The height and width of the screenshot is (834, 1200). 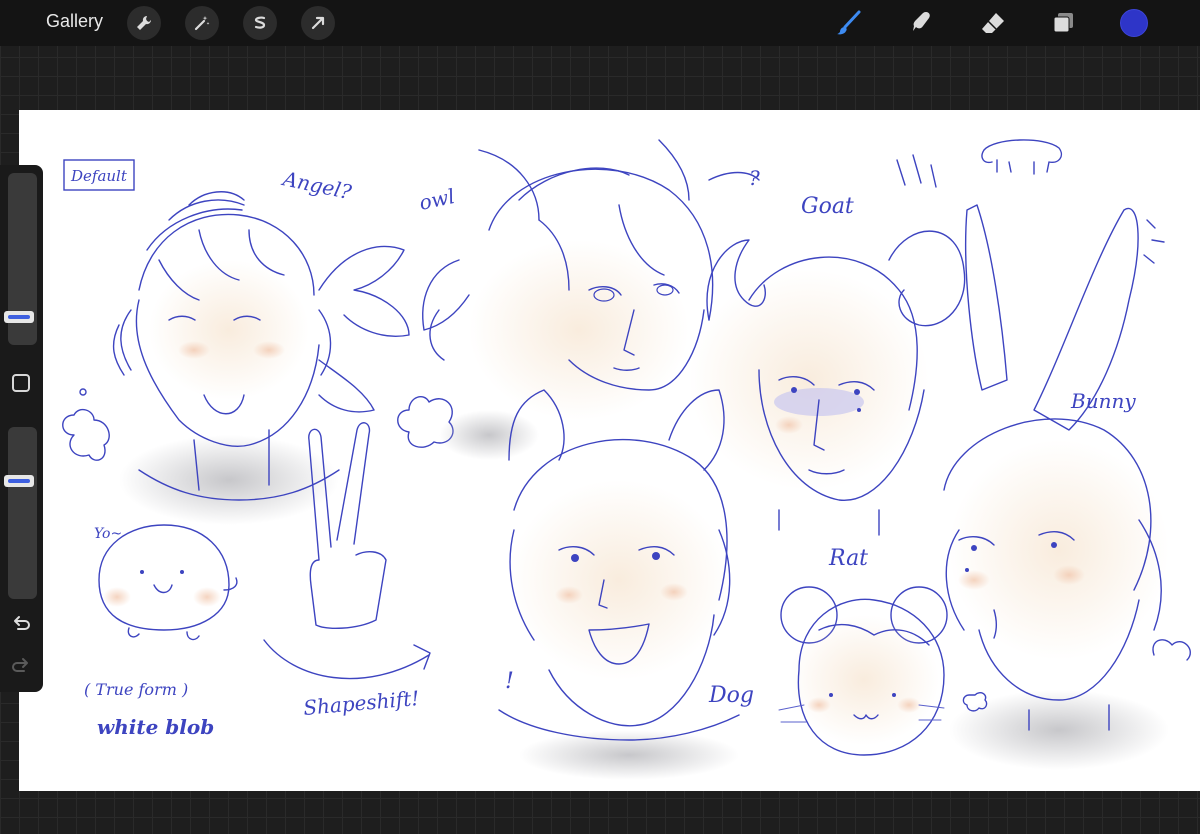 I want to click on opacity-thumb, so click(x=19, y=481).